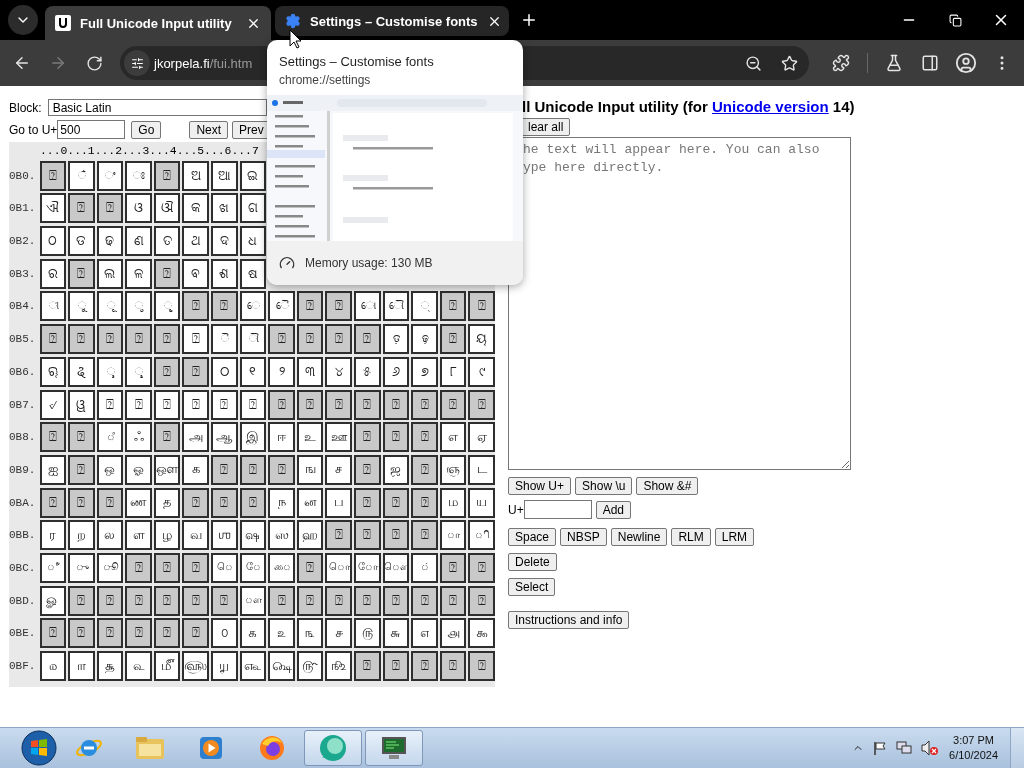 This screenshot has width=1024, height=768. Describe the element at coordinates (253, 535) in the screenshot. I see `char-button: ஷ` at that location.